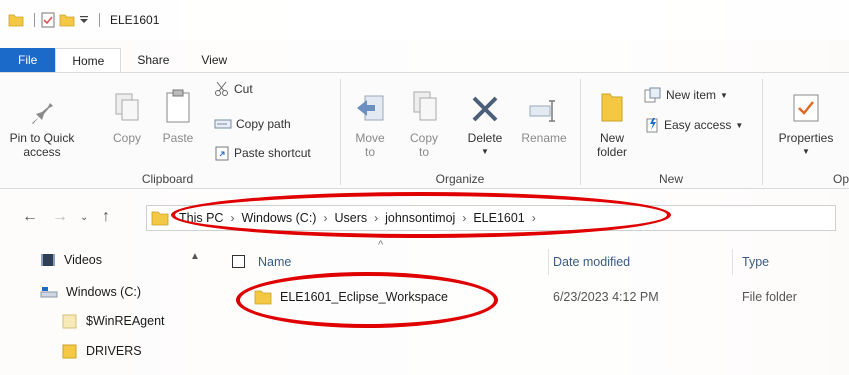 Image resolution: width=849 pixels, height=375 pixels. I want to click on nav-item-drivers: DRIVERS, so click(102, 351).